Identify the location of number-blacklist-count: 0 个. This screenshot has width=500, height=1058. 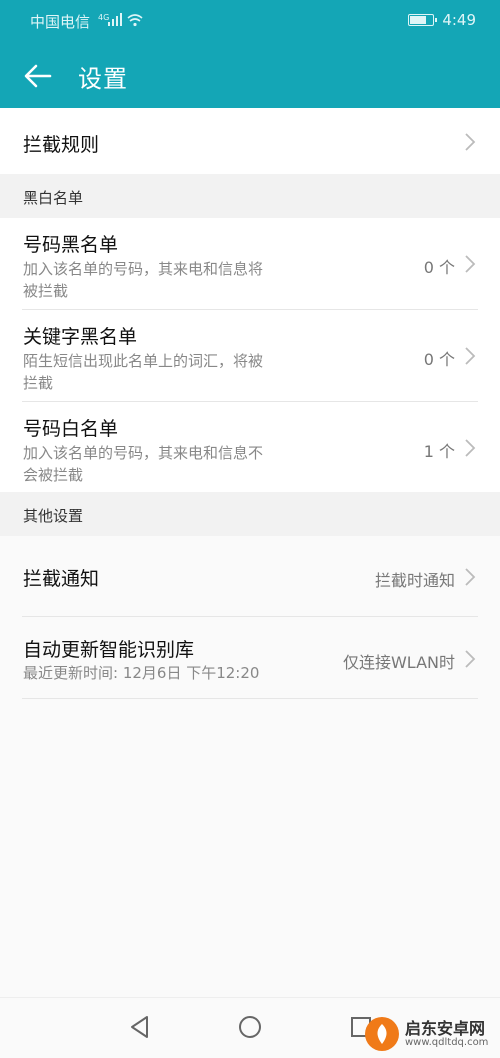
(439, 267).